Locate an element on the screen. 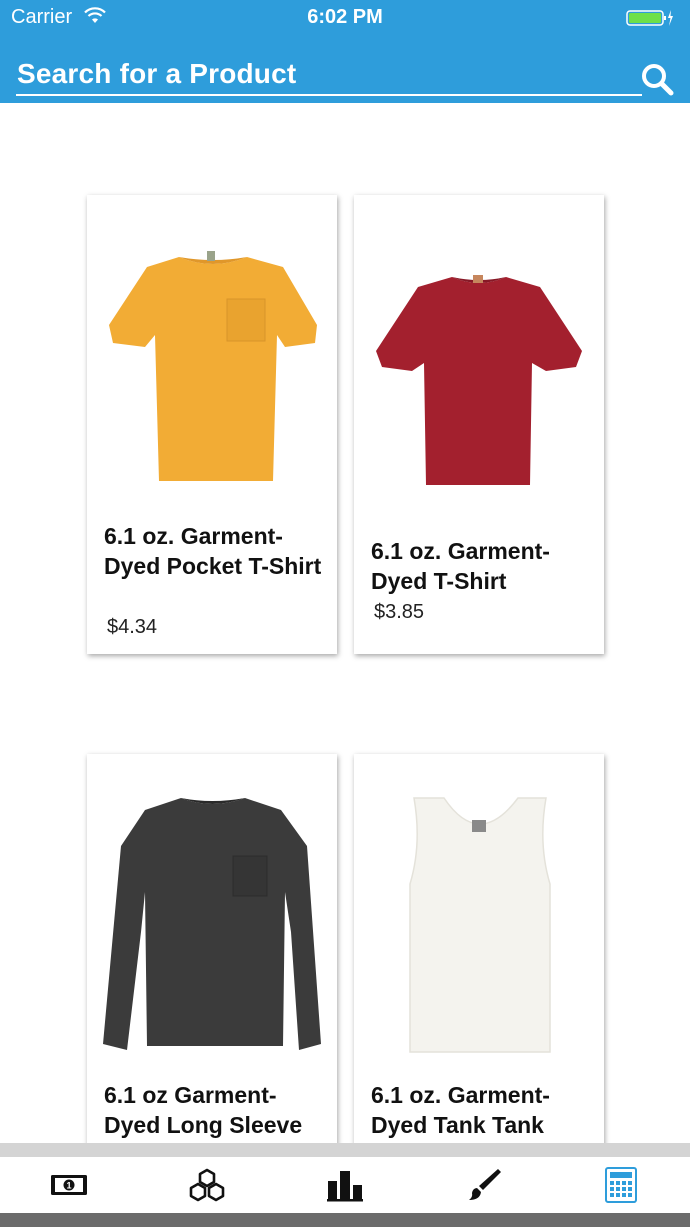  tab-calculator is located at coordinates (621, 1185).